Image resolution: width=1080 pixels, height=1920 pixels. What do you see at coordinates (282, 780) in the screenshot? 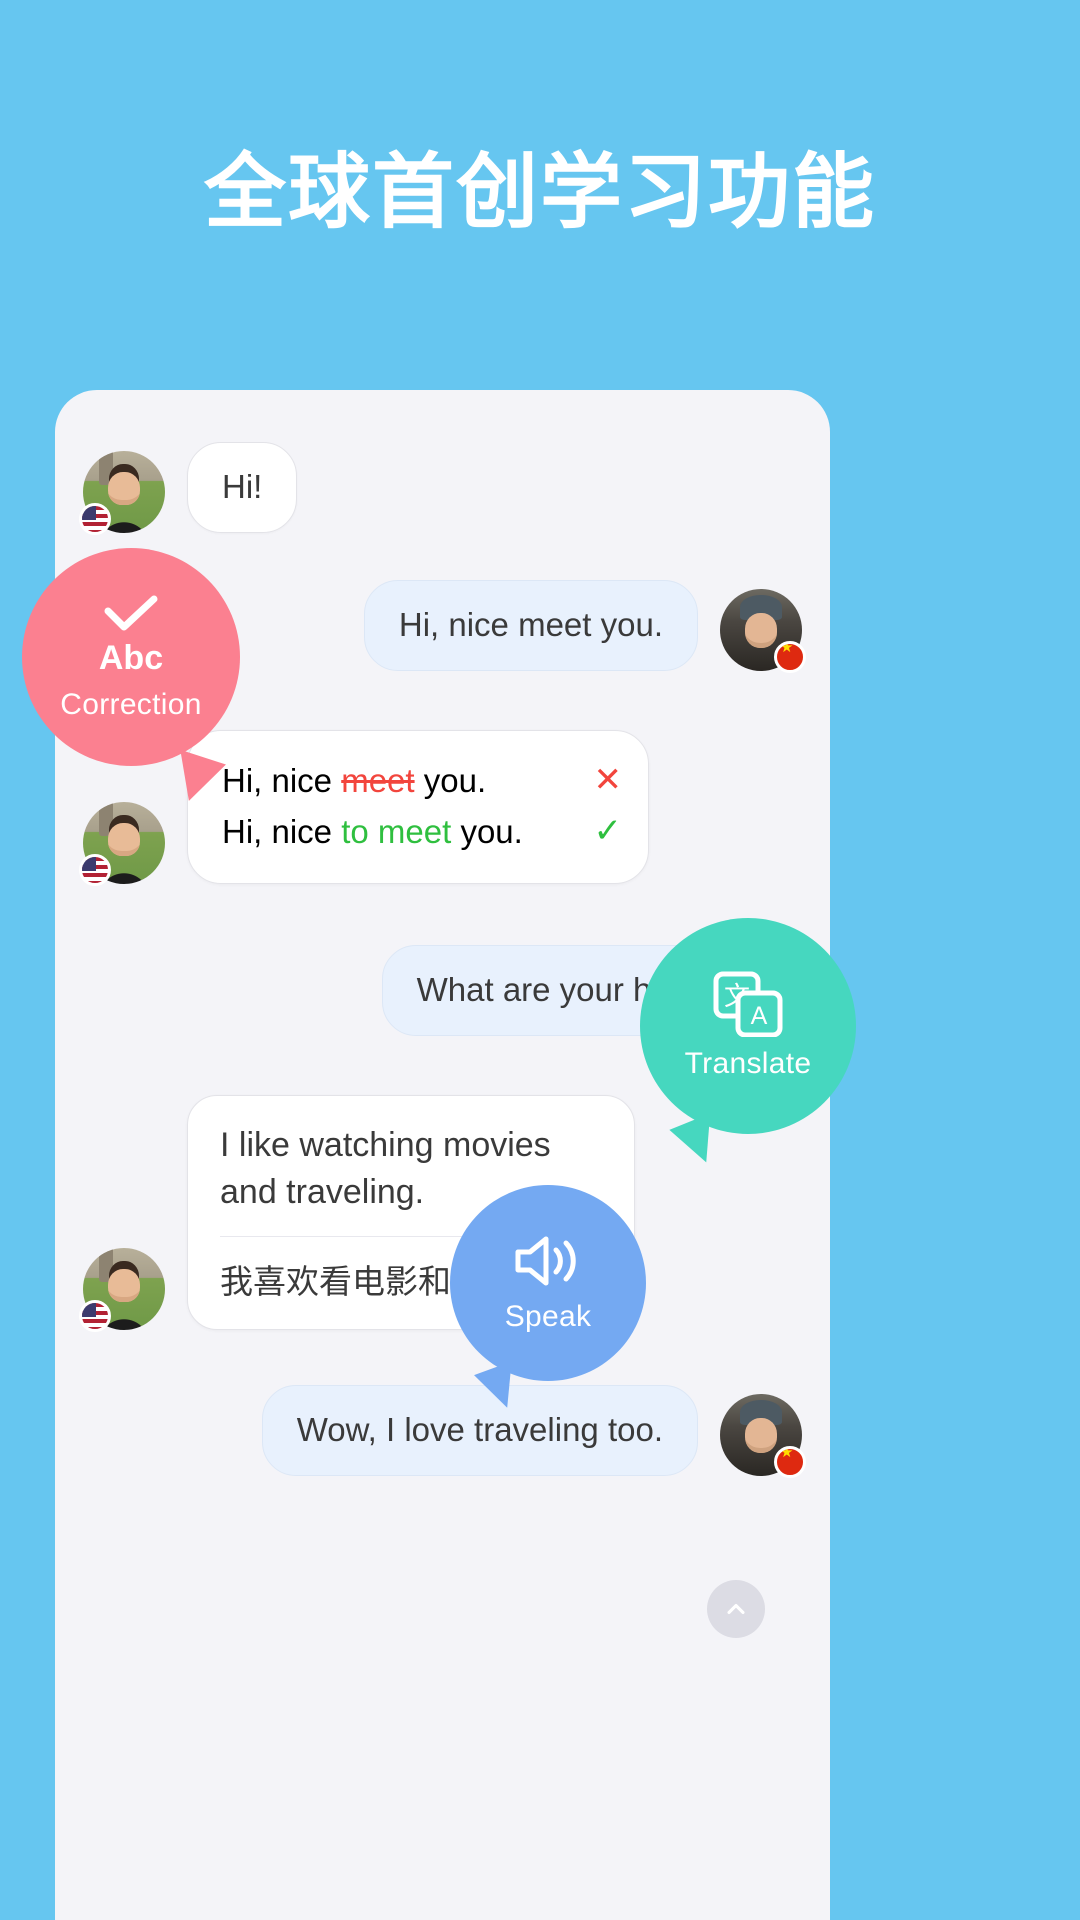
I see `wrong-prefix: Hi, nice` at bounding box center [282, 780].